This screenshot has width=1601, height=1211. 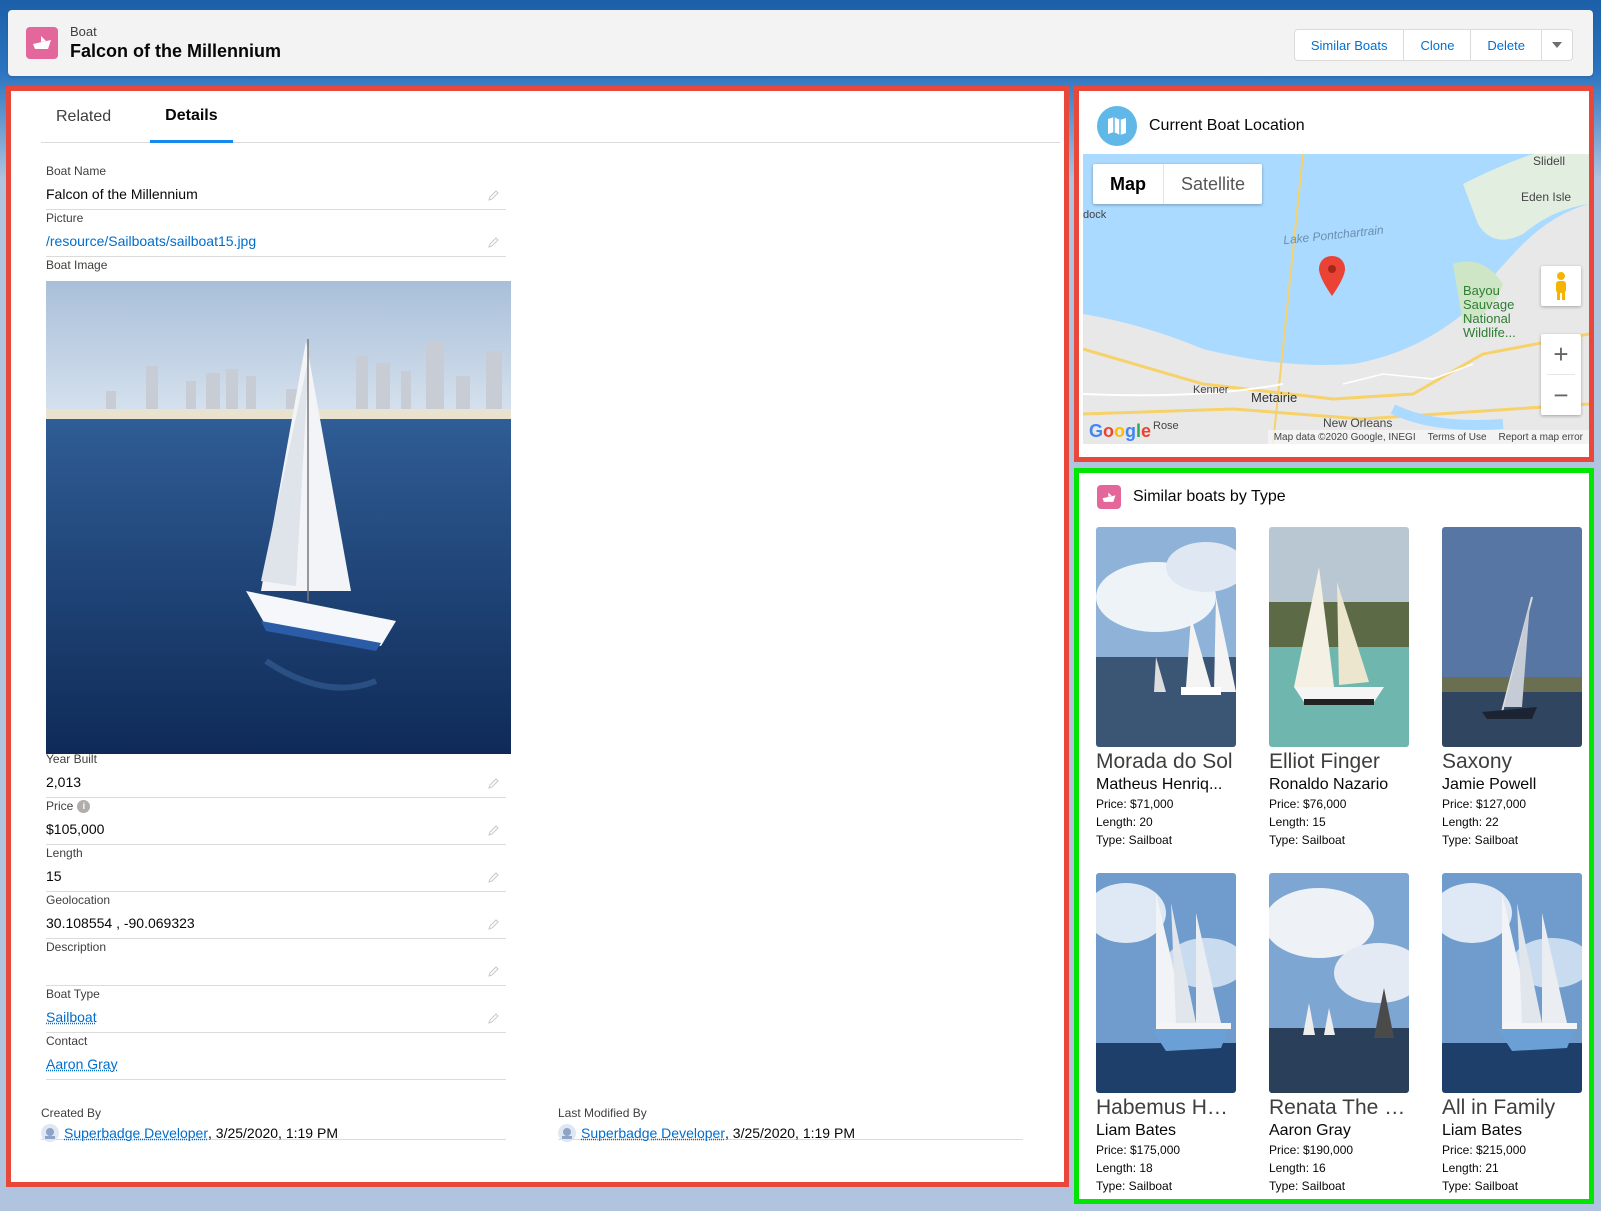 What do you see at coordinates (1128, 184) in the screenshot?
I see `map-view-button: Map` at bounding box center [1128, 184].